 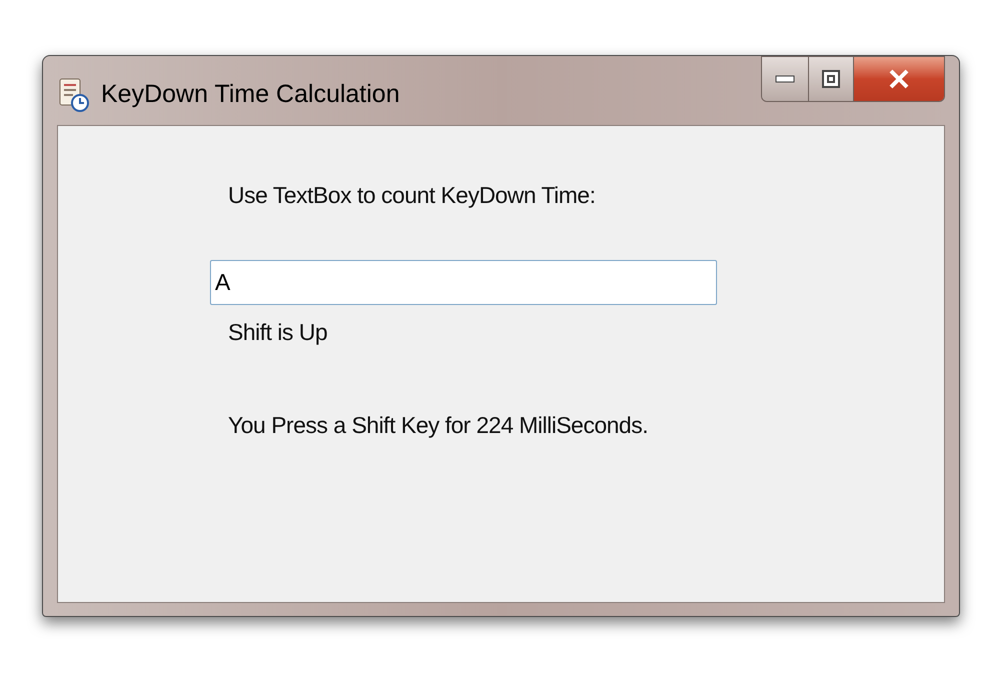 I want to click on minimize-icon, so click(x=785, y=79).